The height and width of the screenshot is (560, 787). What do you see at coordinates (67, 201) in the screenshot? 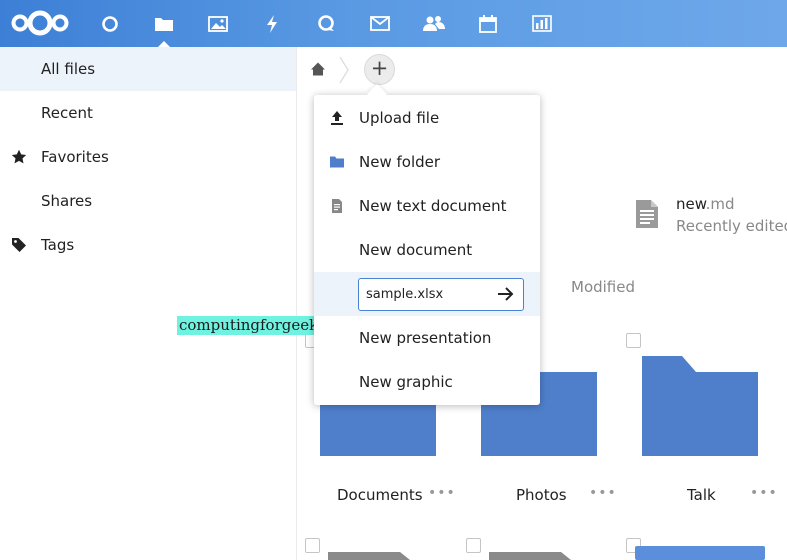
I see `sidebar-item-label: Shares` at bounding box center [67, 201].